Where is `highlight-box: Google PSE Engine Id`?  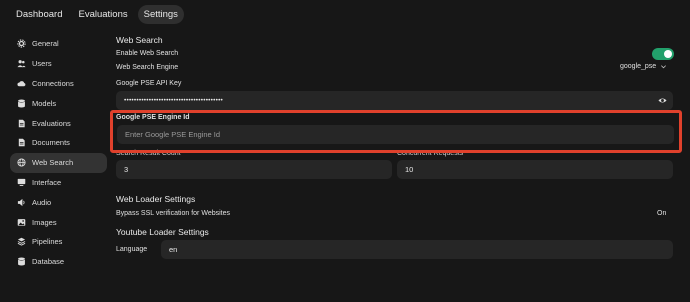
highlight-box: Google PSE Engine Id is located at coordinates (396, 131).